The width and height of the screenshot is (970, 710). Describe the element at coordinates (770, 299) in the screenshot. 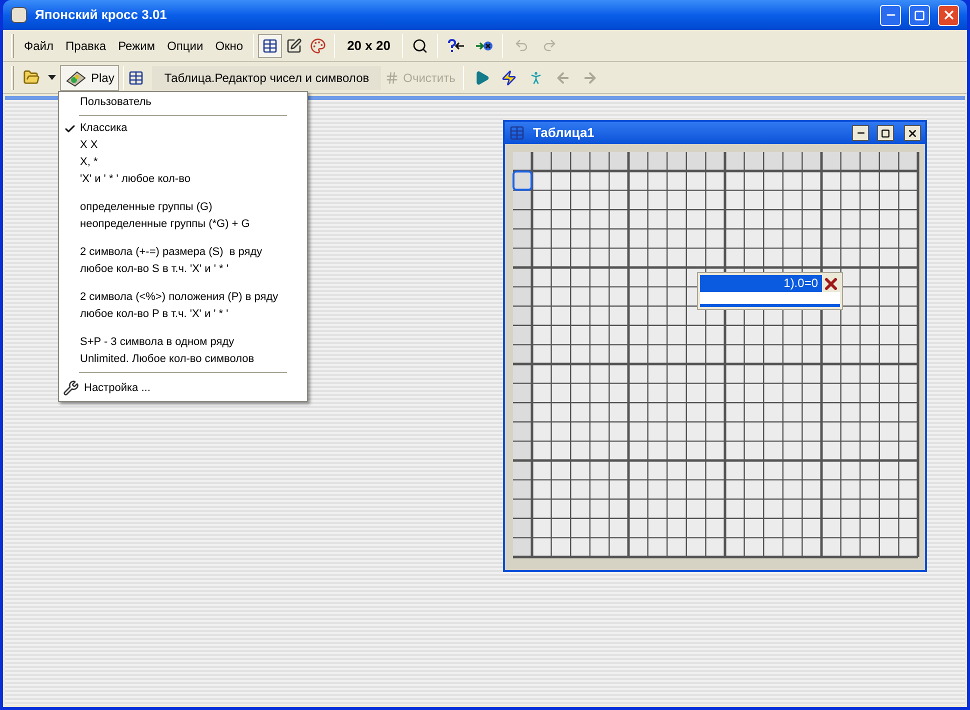

I see `input-field` at that location.